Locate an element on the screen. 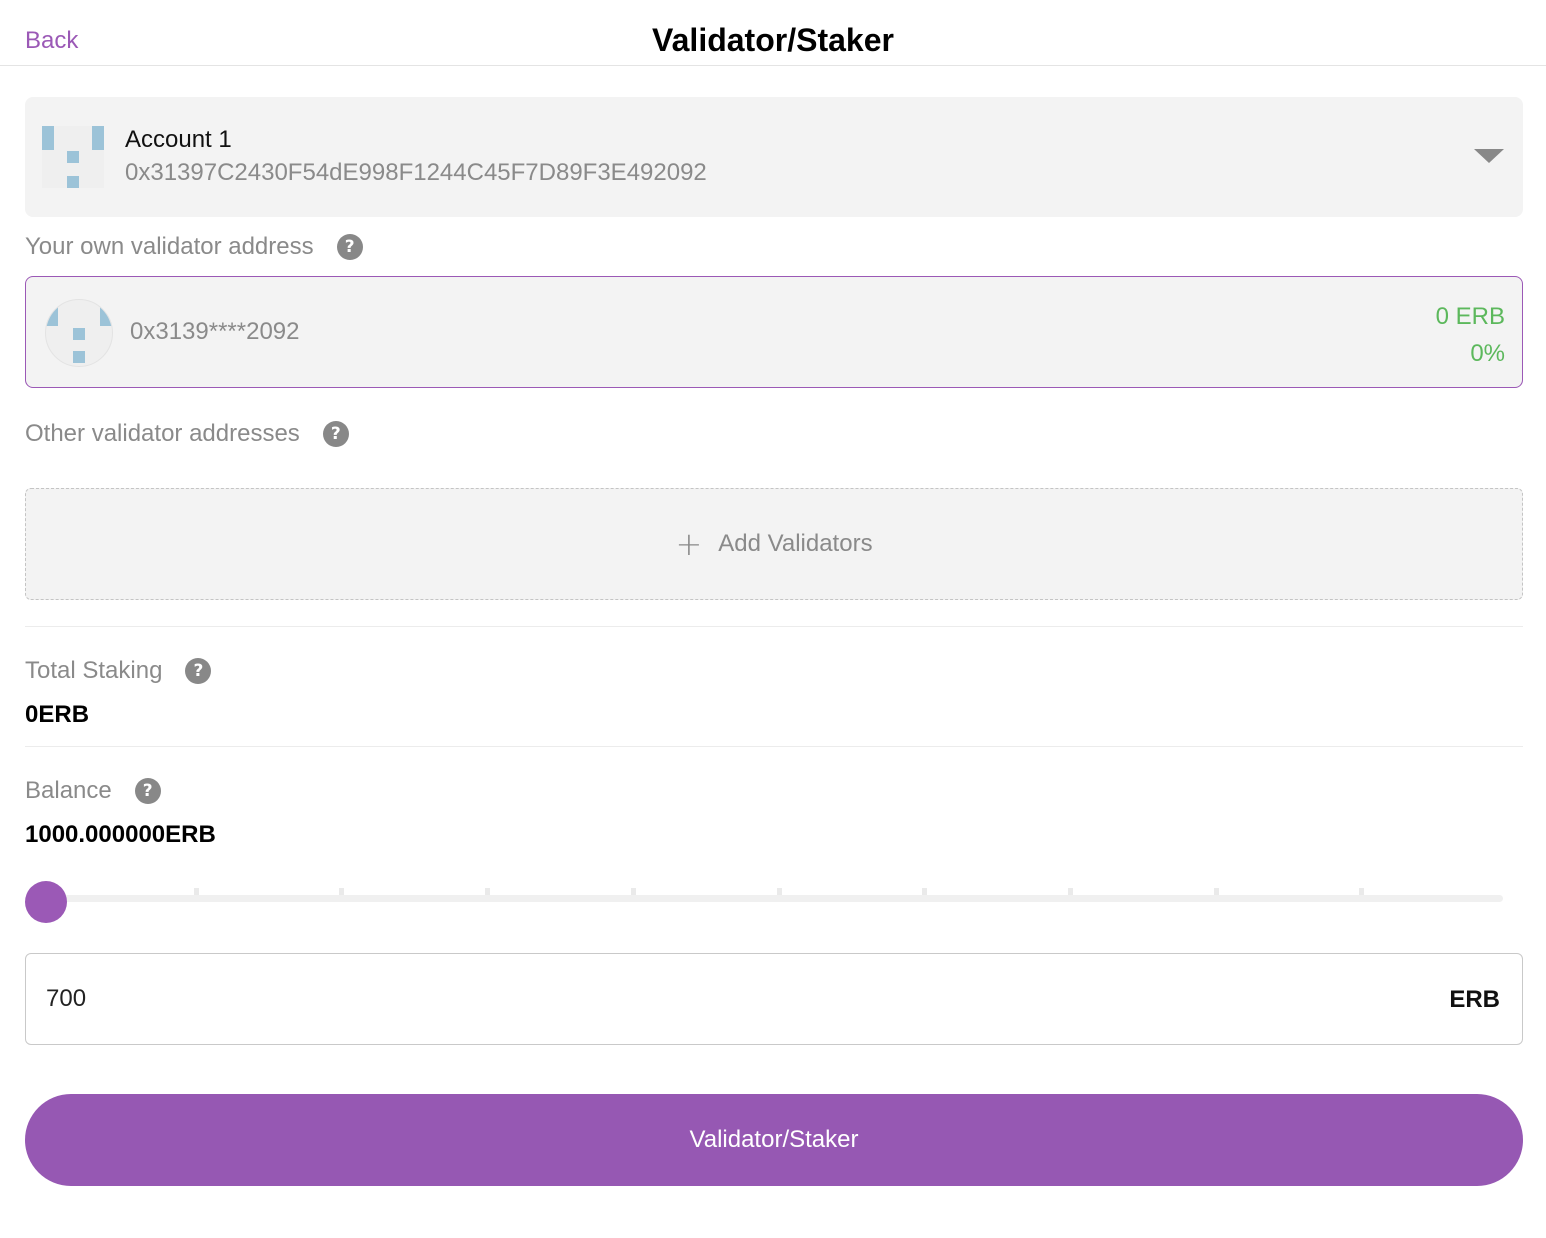  balance-label-text: Balance is located at coordinates (68, 790).